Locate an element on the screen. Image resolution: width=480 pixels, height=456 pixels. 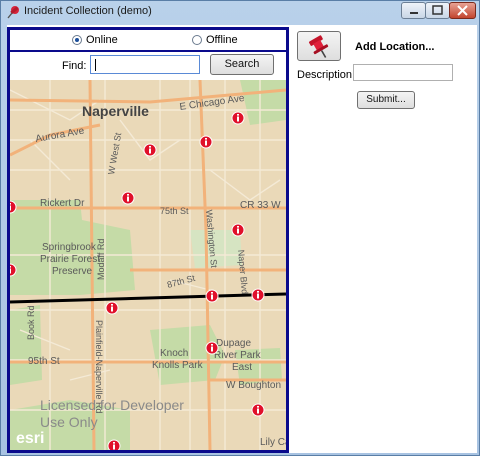
find-input is located at coordinates (145, 64).